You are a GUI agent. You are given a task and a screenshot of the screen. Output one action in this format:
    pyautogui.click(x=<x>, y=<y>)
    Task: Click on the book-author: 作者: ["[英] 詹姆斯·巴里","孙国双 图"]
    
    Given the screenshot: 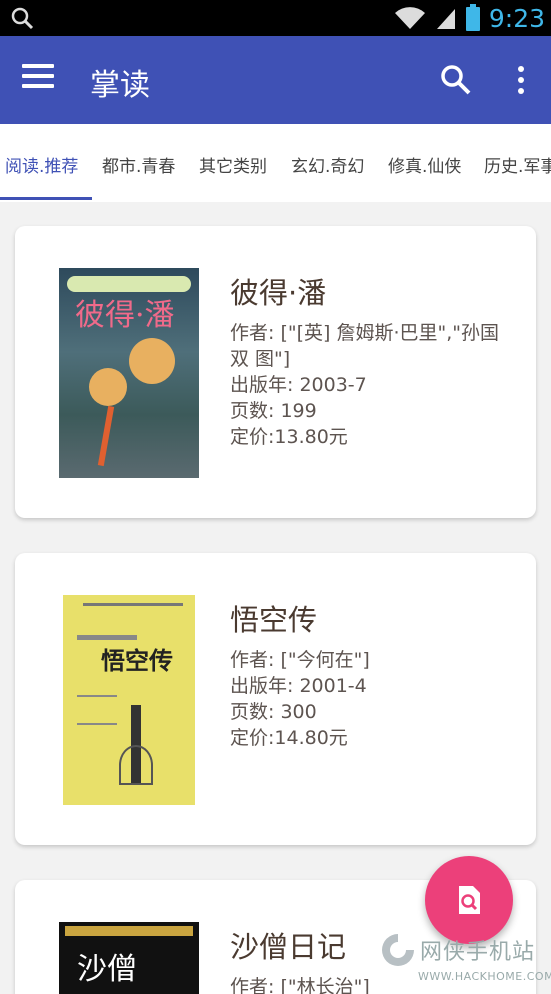 What is the action you would take?
    pyautogui.click(x=365, y=346)
    